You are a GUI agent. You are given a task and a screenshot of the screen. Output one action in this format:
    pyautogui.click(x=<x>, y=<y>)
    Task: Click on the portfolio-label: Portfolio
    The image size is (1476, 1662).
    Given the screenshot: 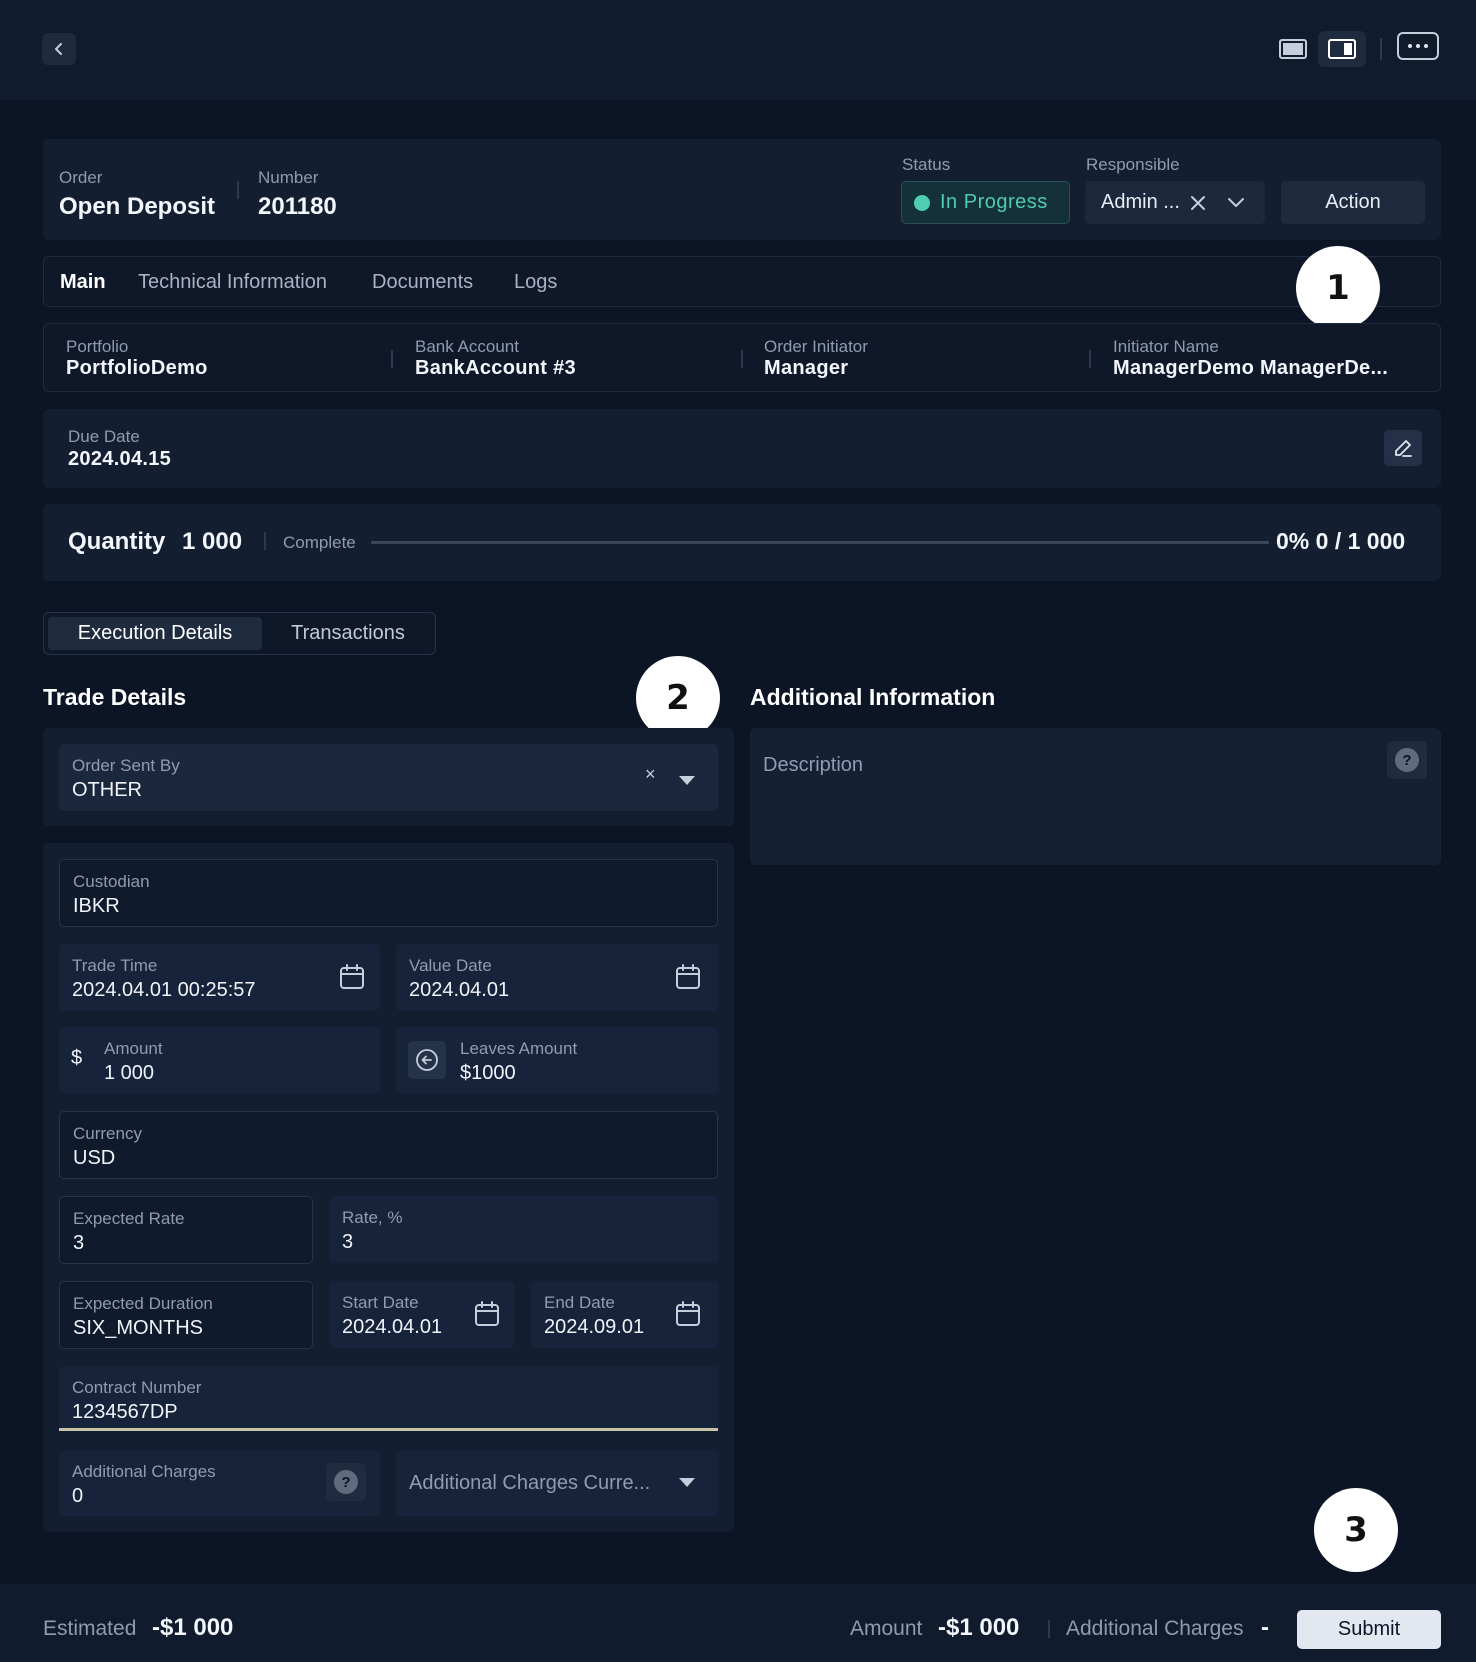 What is the action you would take?
    pyautogui.click(x=97, y=346)
    